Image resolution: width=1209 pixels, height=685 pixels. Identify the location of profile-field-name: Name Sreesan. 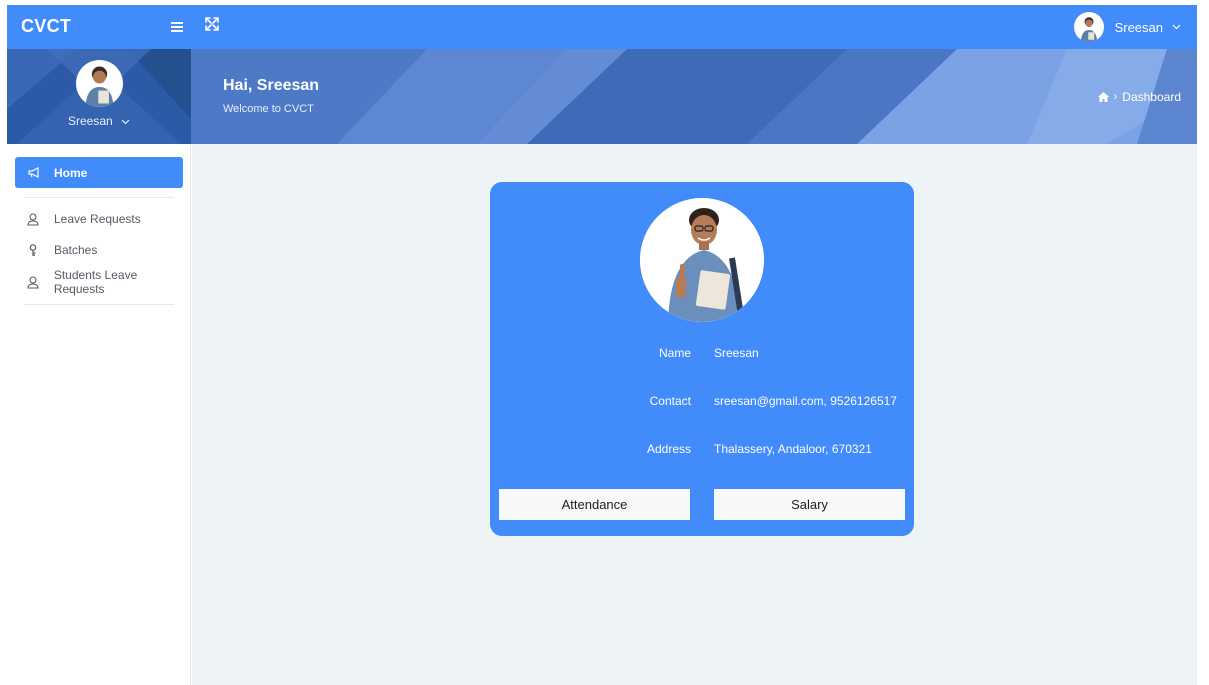
(702, 355).